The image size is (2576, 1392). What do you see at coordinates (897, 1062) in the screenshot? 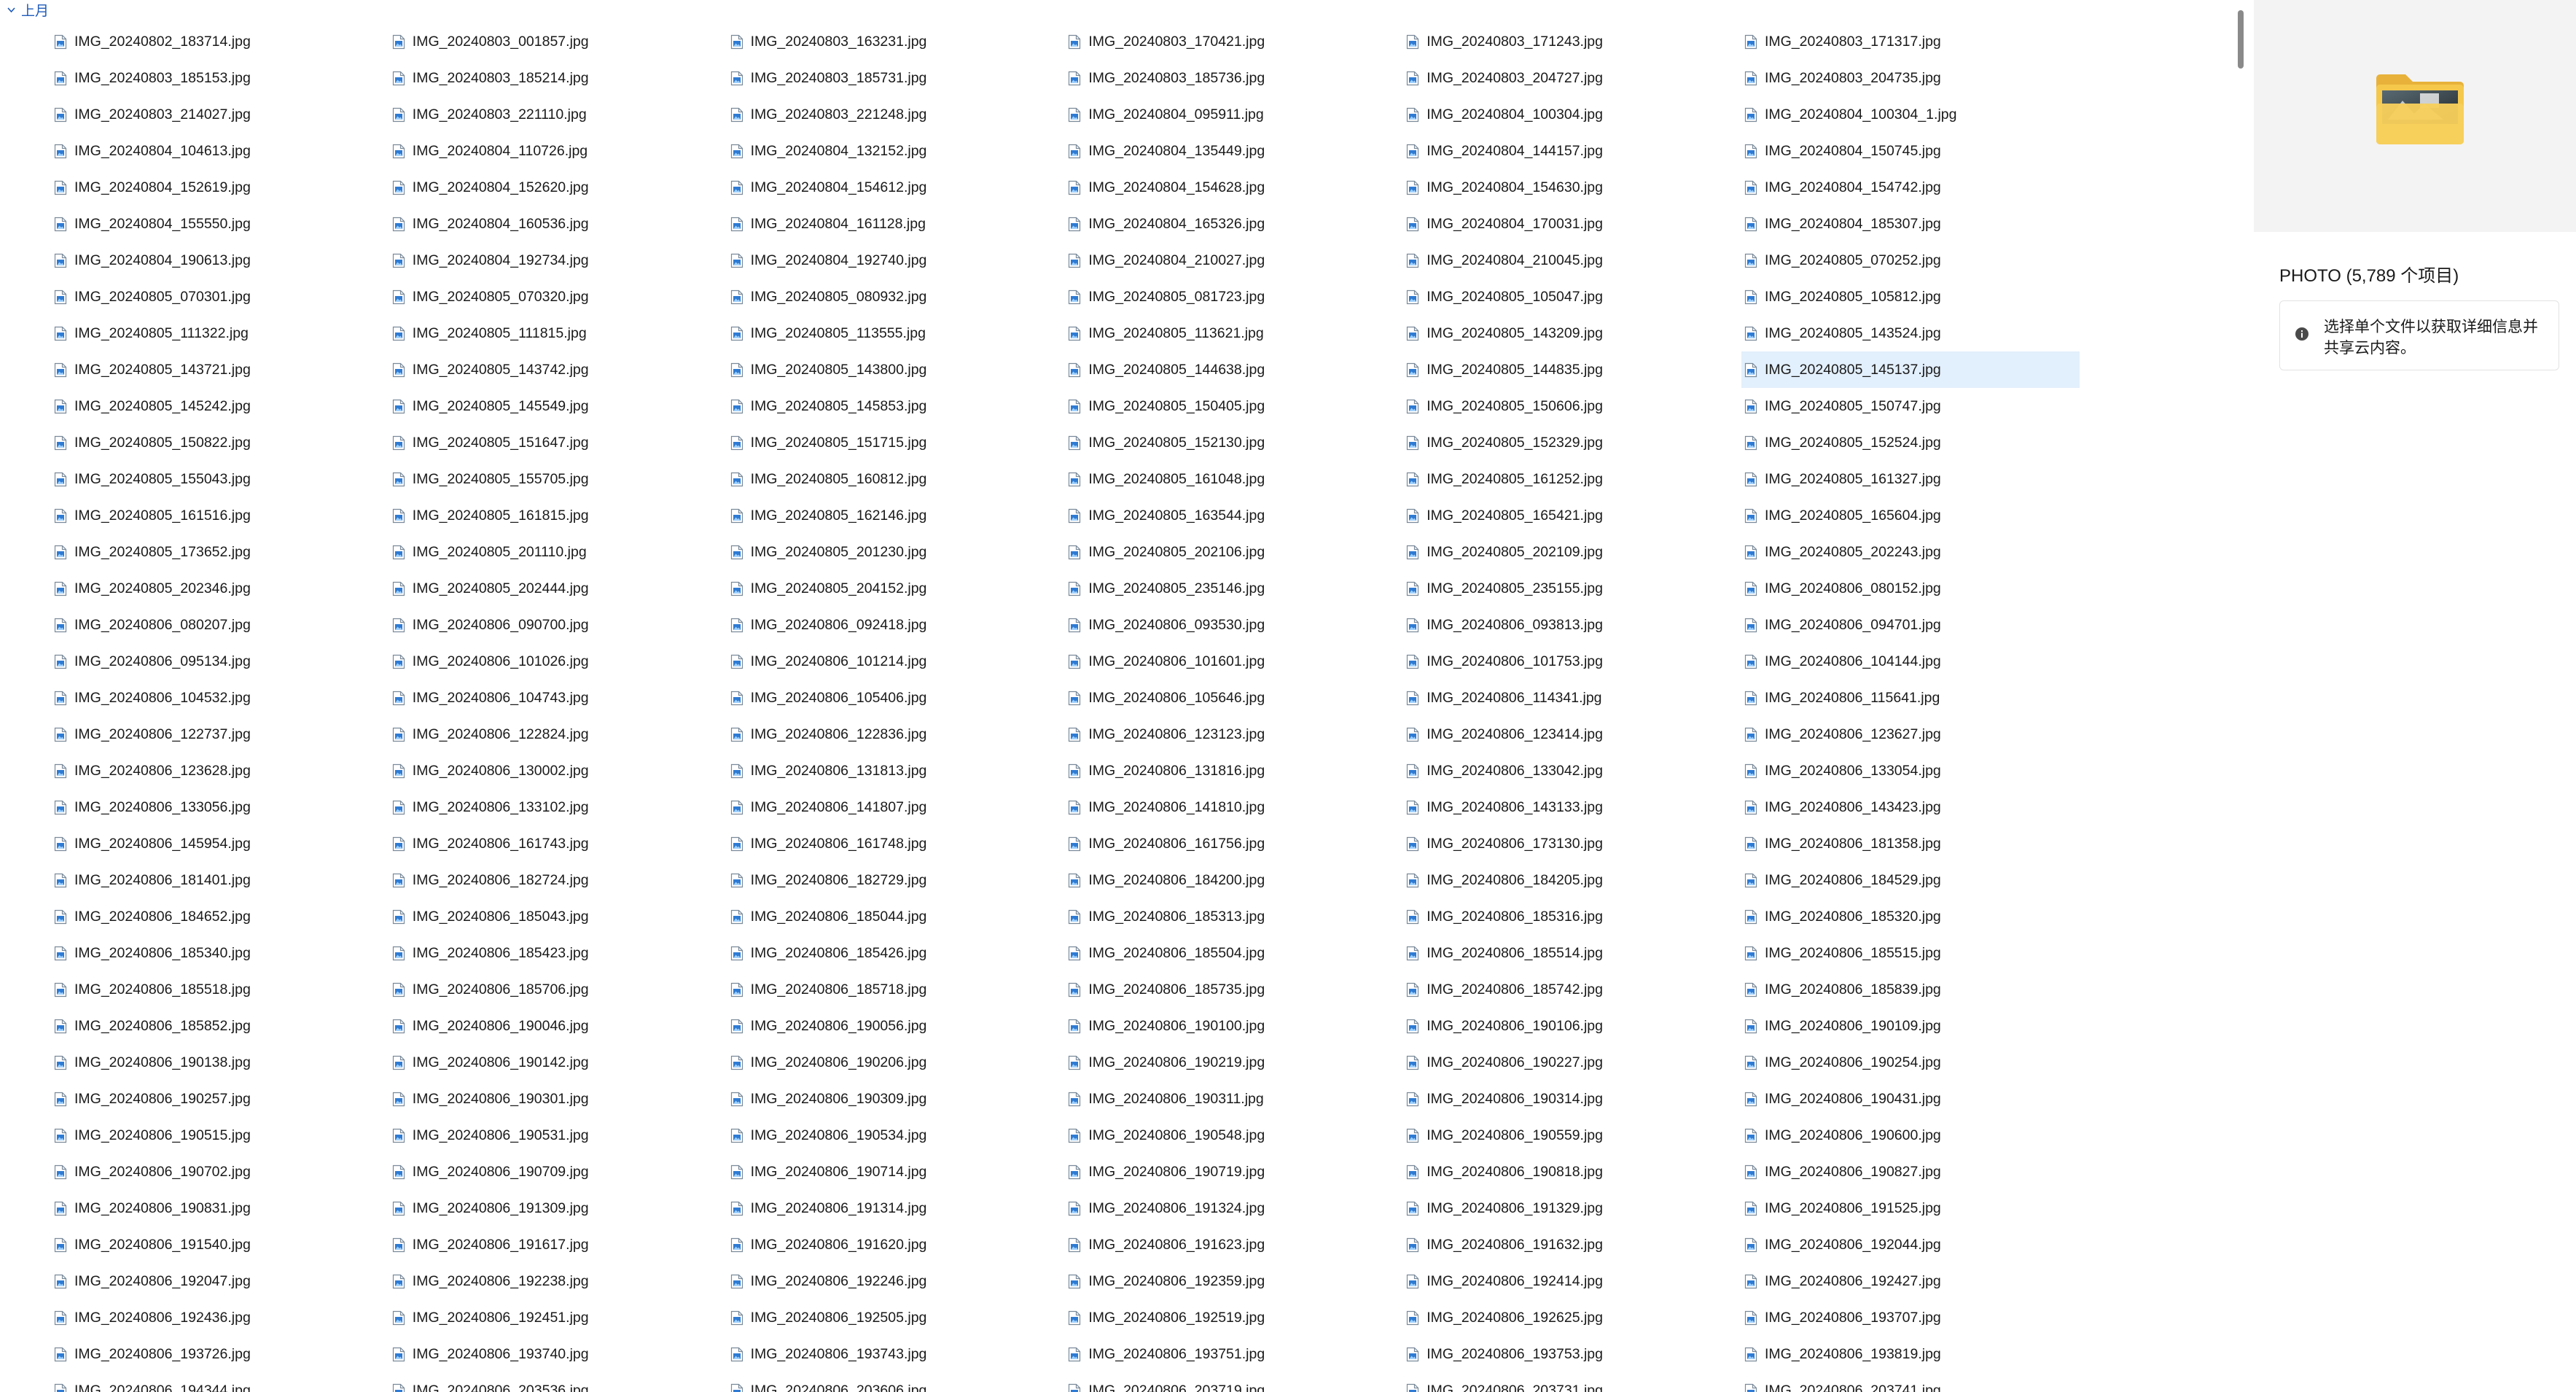
I see `file-item: IMG_20240806_190206.jpg` at bounding box center [897, 1062].